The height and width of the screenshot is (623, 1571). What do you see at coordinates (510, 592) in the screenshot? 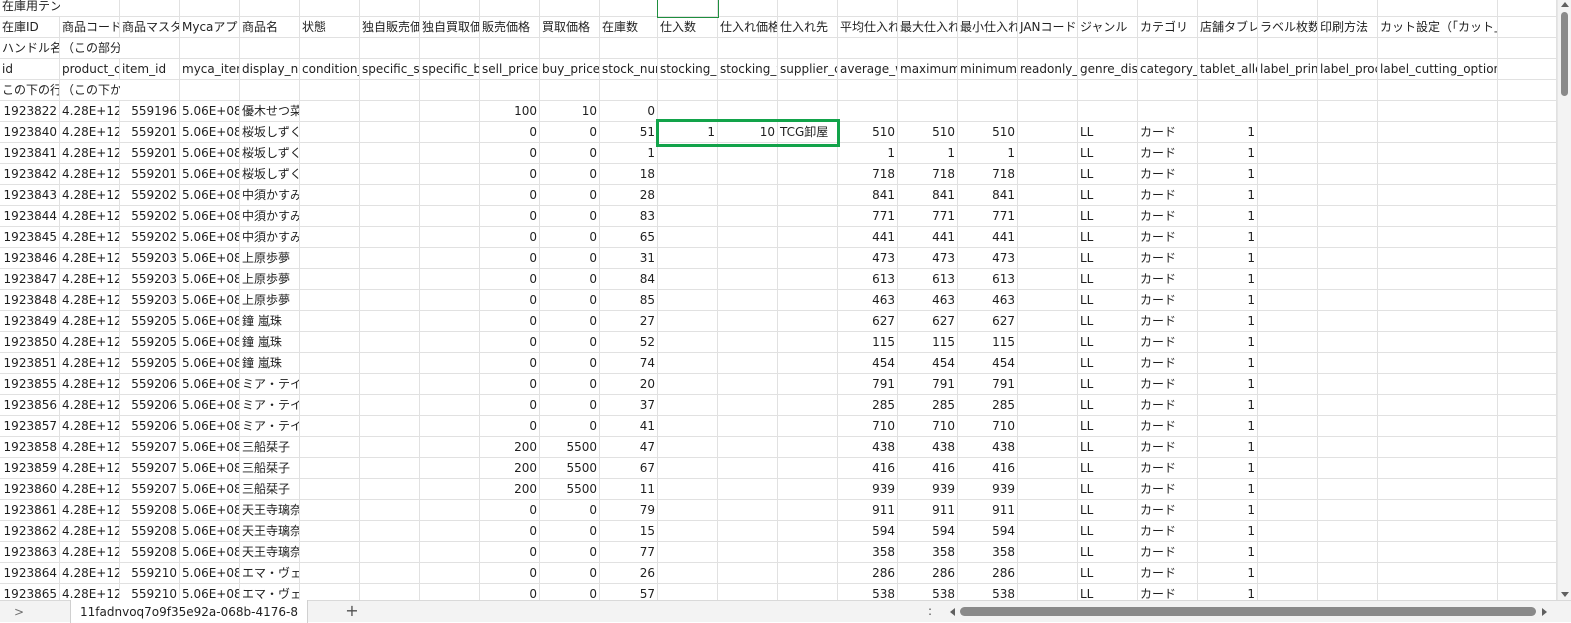
I see `cell-r28-c8: 0` at bounding box center [510, 592].